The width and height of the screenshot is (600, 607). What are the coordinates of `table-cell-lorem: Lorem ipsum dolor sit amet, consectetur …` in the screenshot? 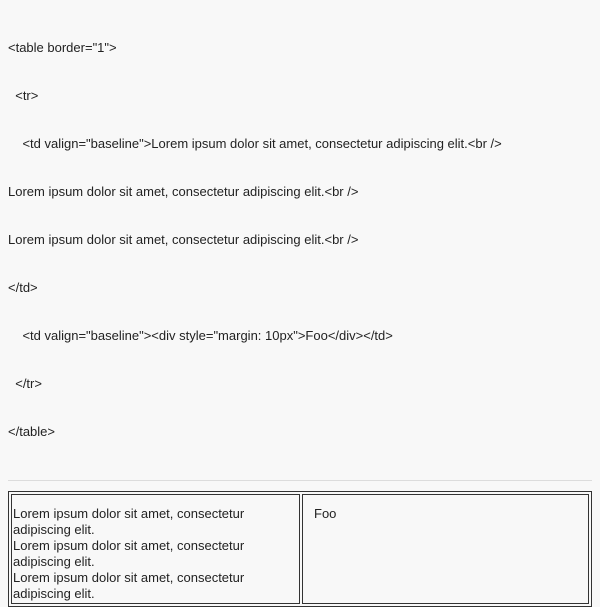 It's located at (155, 549).